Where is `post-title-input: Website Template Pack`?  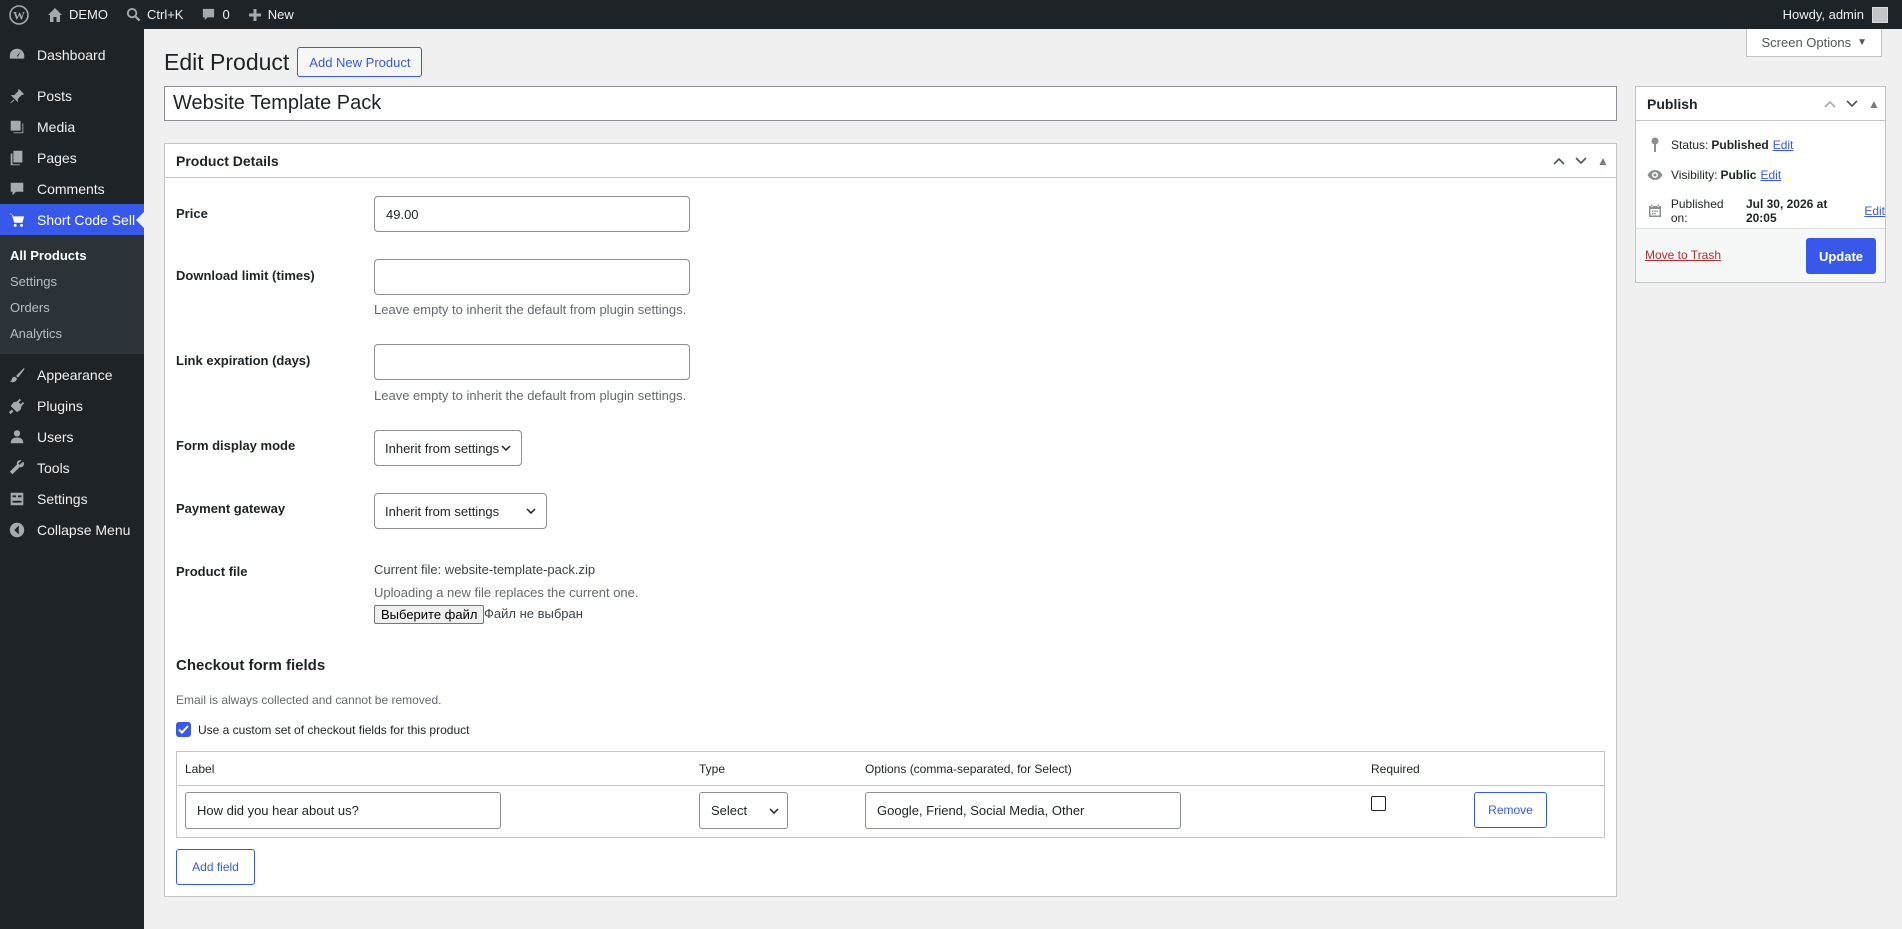 post-title-input: Website Template Pack is located at coordinates (890, 103).